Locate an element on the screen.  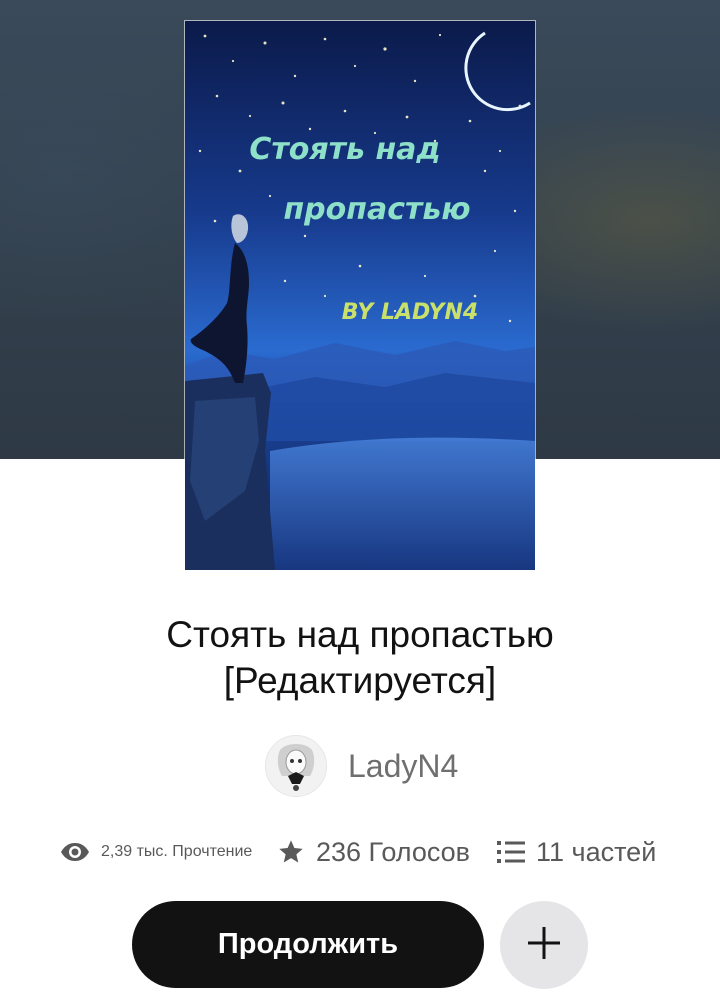
cover-title-line1: Стоять над is located at coordinates (344, 149).